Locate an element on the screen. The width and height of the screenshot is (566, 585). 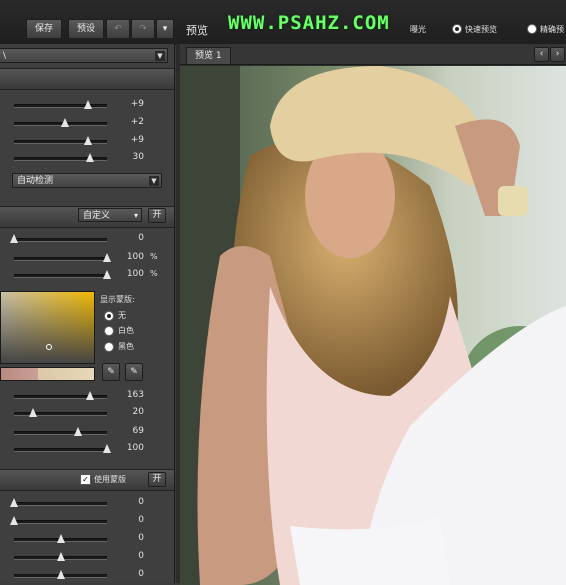
slider-value: 20 is located at coordinates (138, 412).